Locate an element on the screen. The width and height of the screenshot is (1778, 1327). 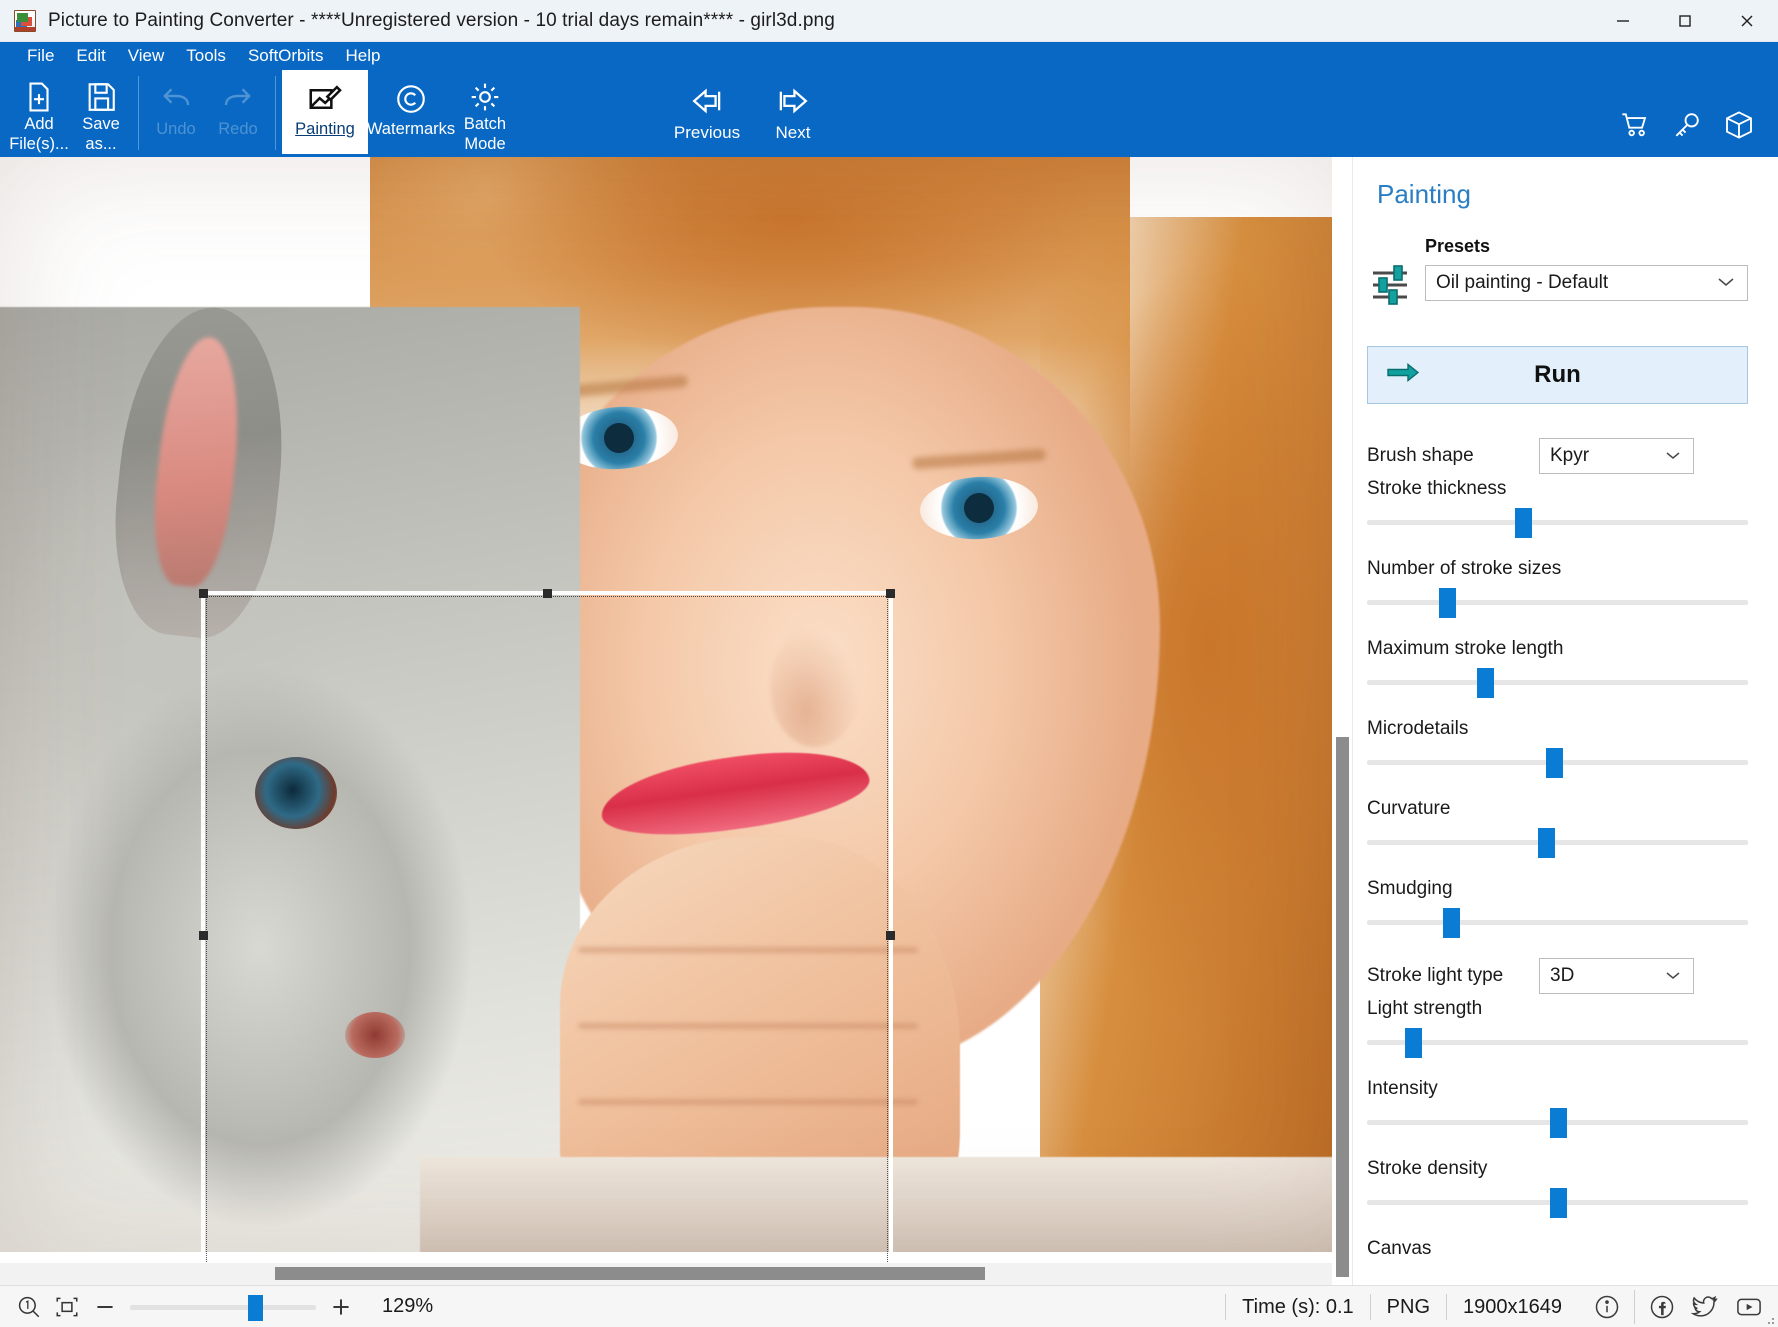
info-icon is located at coordinates (1607, 1307).